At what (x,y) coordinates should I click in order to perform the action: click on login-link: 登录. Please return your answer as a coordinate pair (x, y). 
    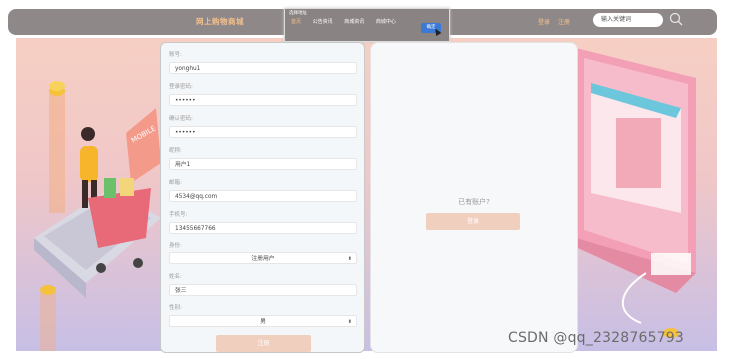
    Looking at the image, I should click on (544, 22).